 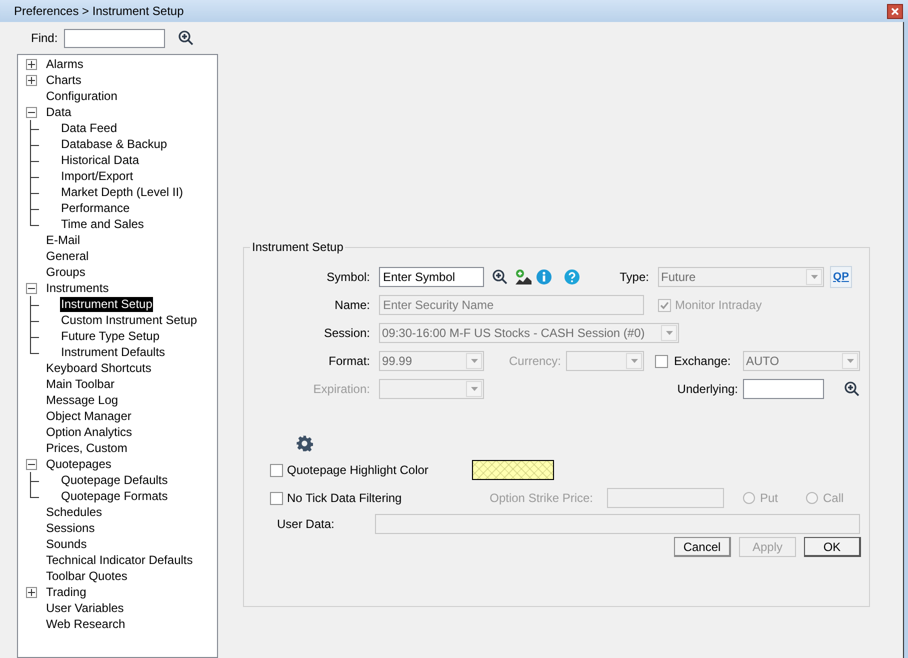 What do you see at coordinates (349, 361) in the screenshot?
I see `field-label: Format:` at bounding box center [349, 361].